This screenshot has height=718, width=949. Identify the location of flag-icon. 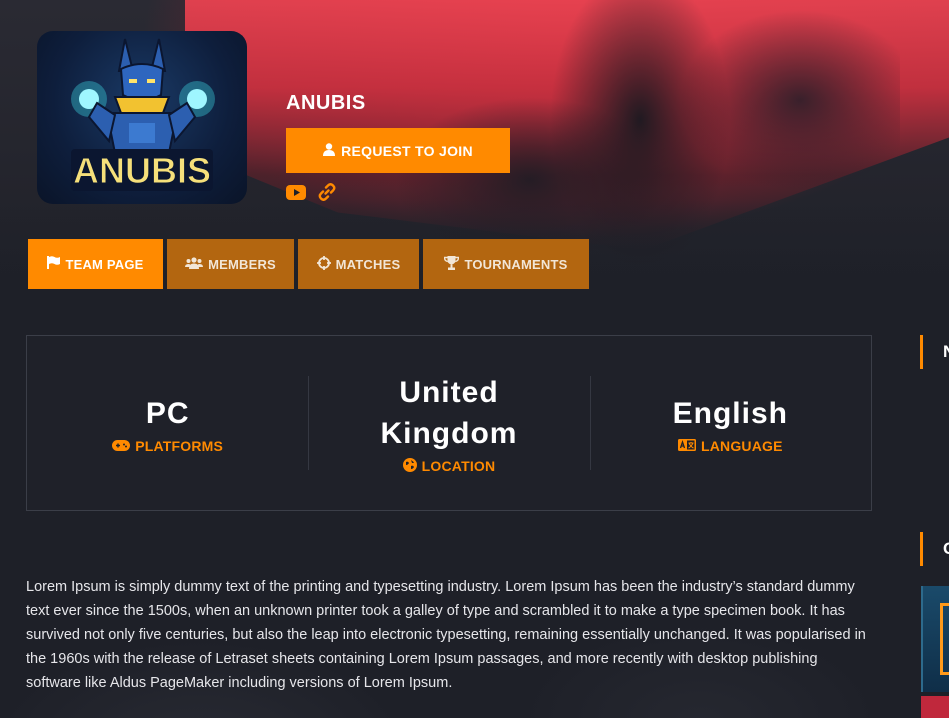
(54, 264).